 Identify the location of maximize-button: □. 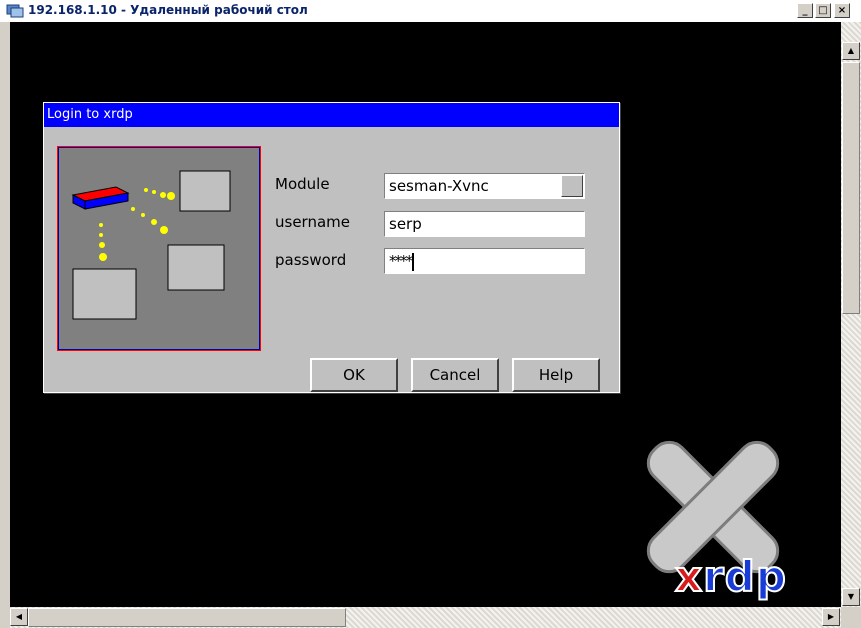
(823, 10).